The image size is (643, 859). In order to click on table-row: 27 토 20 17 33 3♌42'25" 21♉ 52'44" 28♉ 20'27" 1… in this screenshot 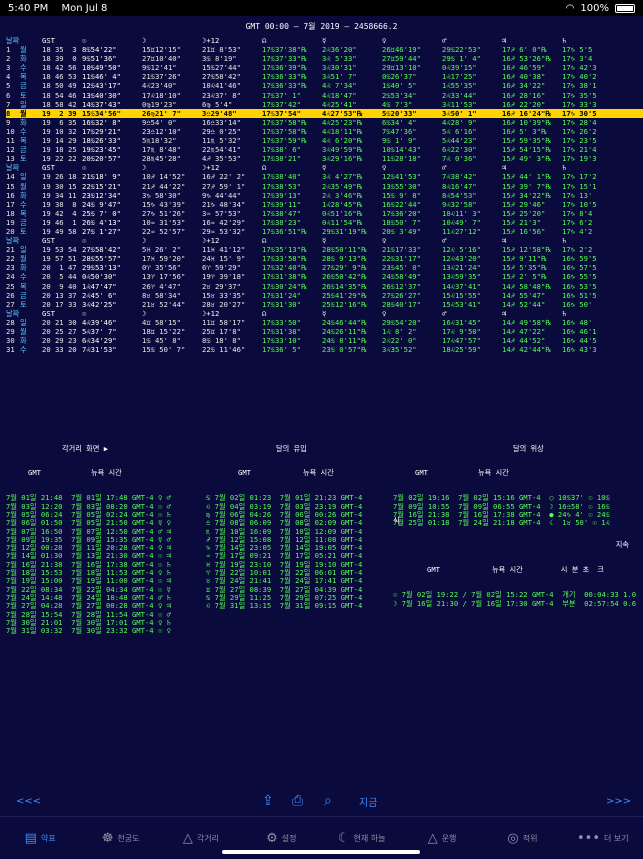, I will do `click(324, 304)`.